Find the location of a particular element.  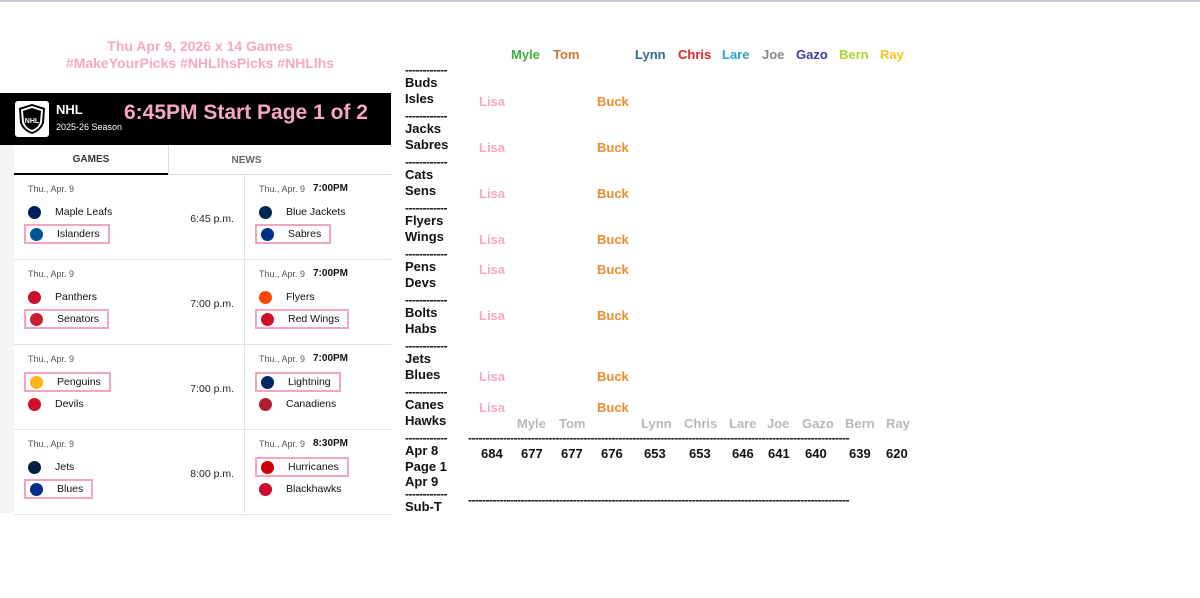

team-name: Canadiens is located at coordinates (311, 404).